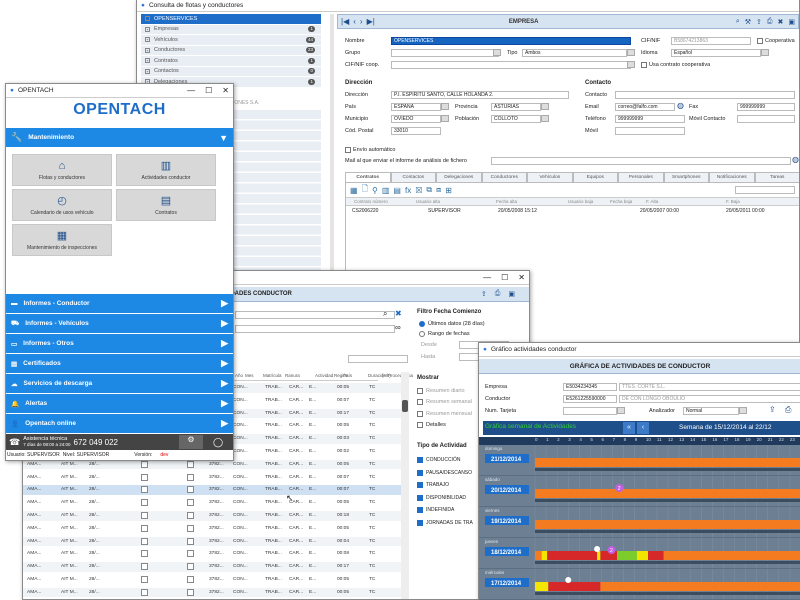 This screenshot has height=600, width=800. Describe the element at coordinates (580, 201) in the screenshot. I see `grid-column-header: Usuario baja` at that location.